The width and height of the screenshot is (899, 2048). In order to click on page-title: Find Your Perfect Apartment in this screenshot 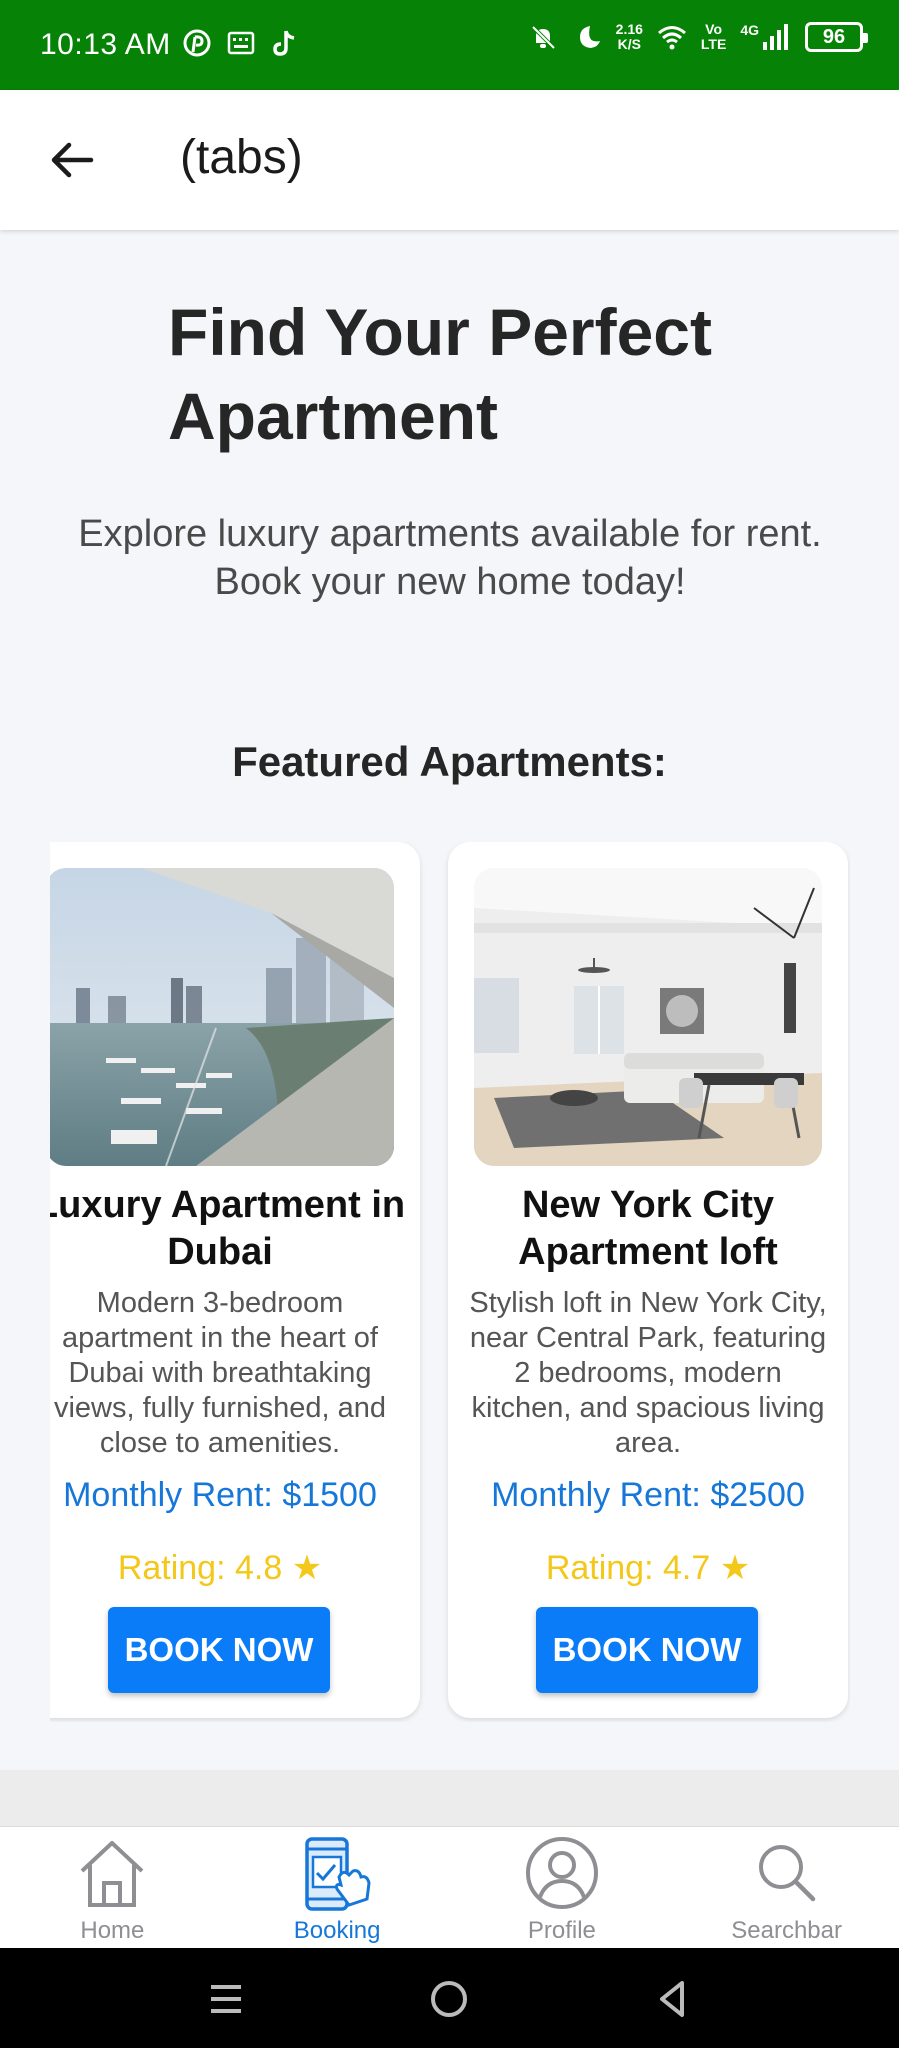, I will do `click(440, 374)`.